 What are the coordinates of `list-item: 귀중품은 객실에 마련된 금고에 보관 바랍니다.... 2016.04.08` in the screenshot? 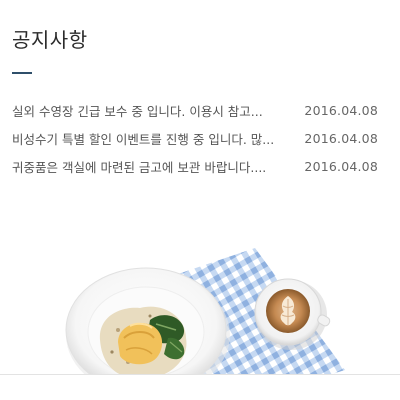 It's located at (195, 166).